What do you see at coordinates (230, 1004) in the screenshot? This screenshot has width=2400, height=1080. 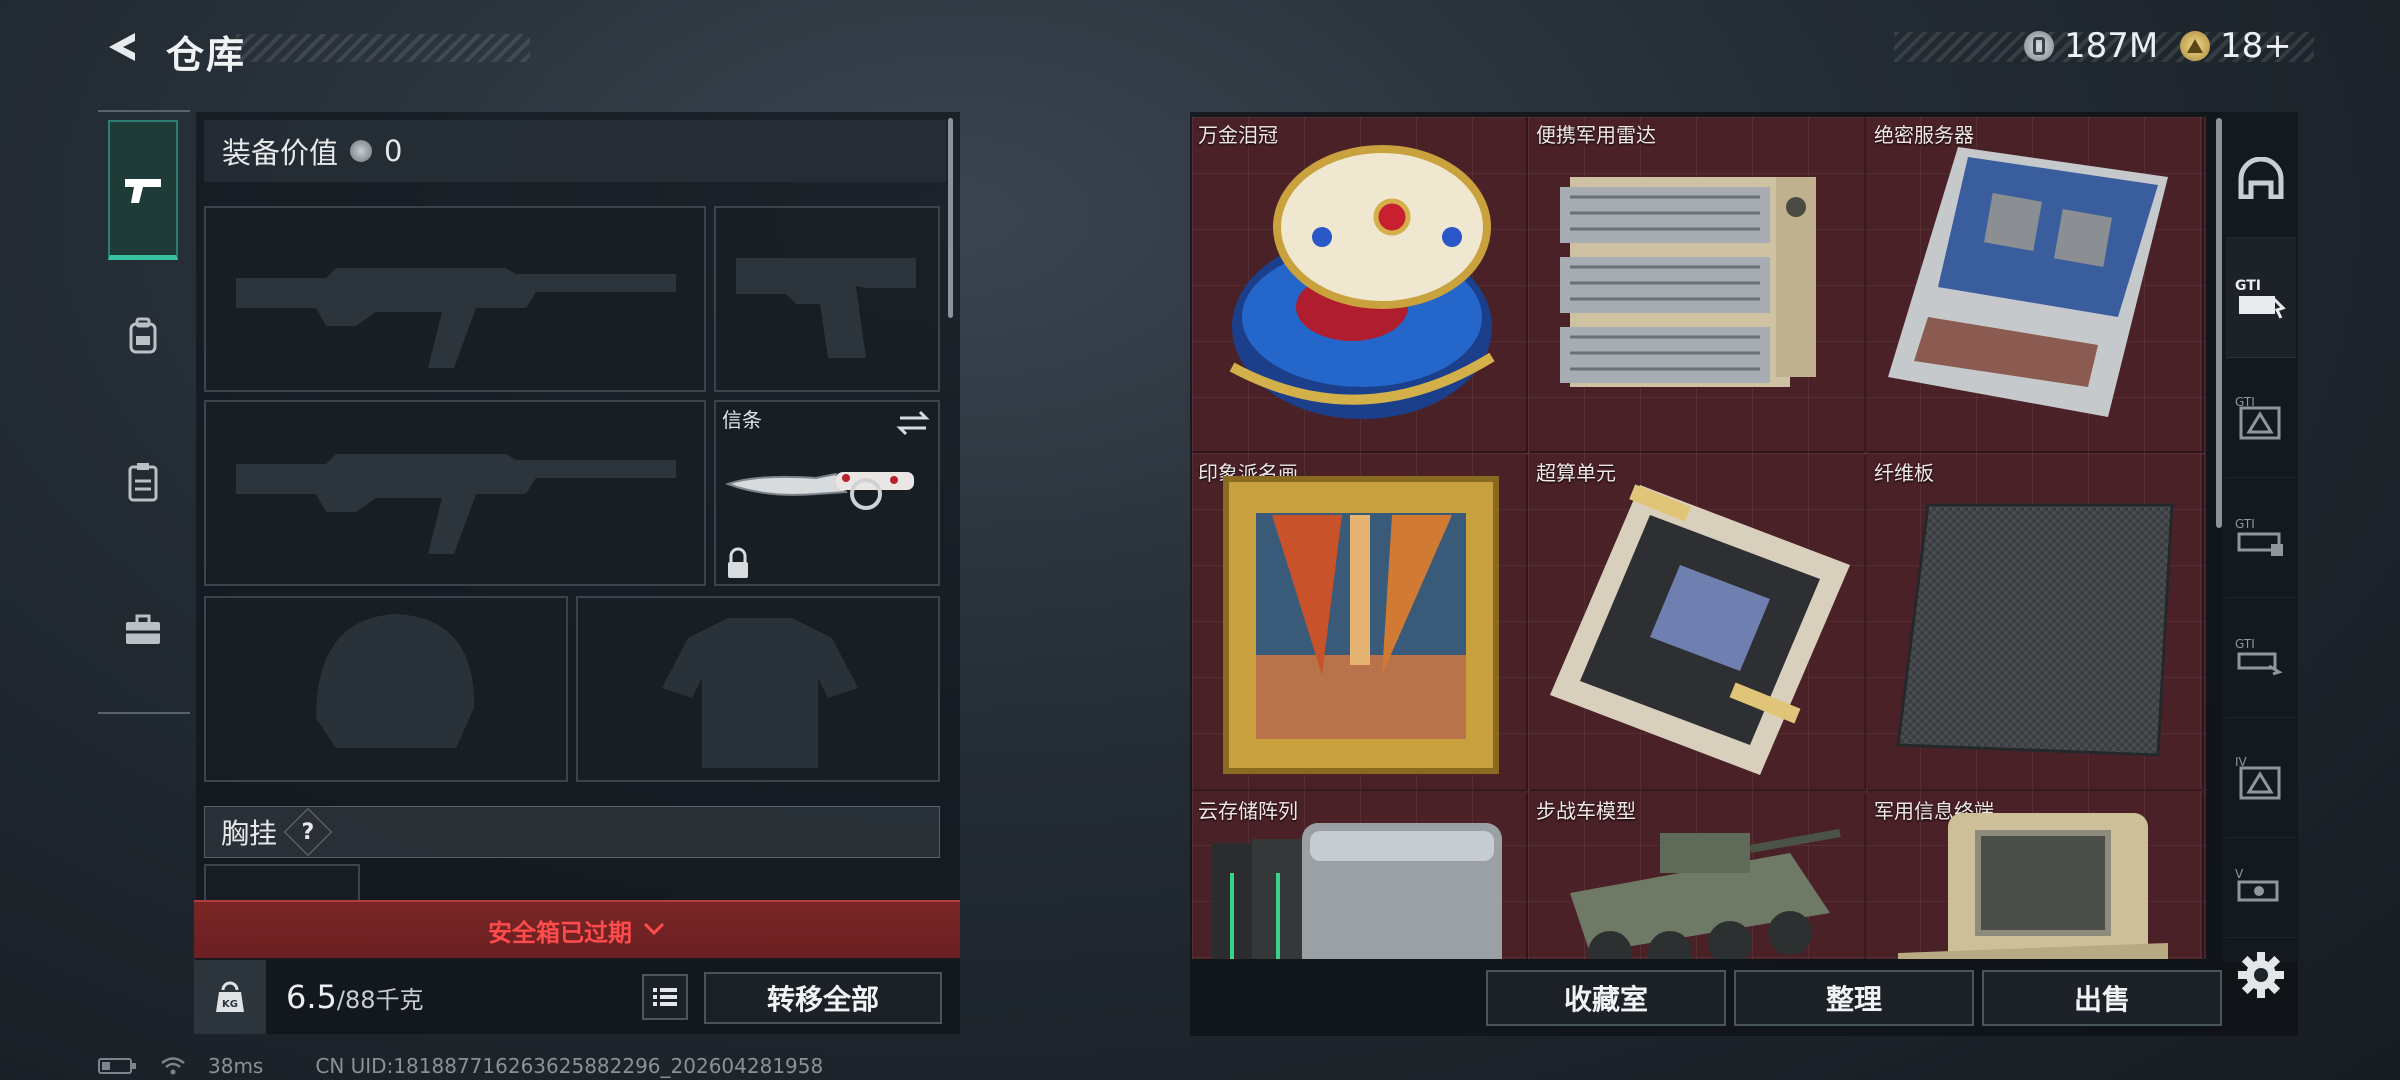 I see `svg-text: KG` at bounding box center [230, 1004].